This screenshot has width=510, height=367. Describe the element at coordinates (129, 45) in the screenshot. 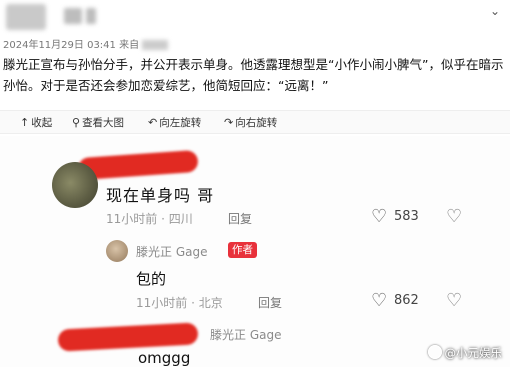

I see `post-source-prefix: 来自` at that location.